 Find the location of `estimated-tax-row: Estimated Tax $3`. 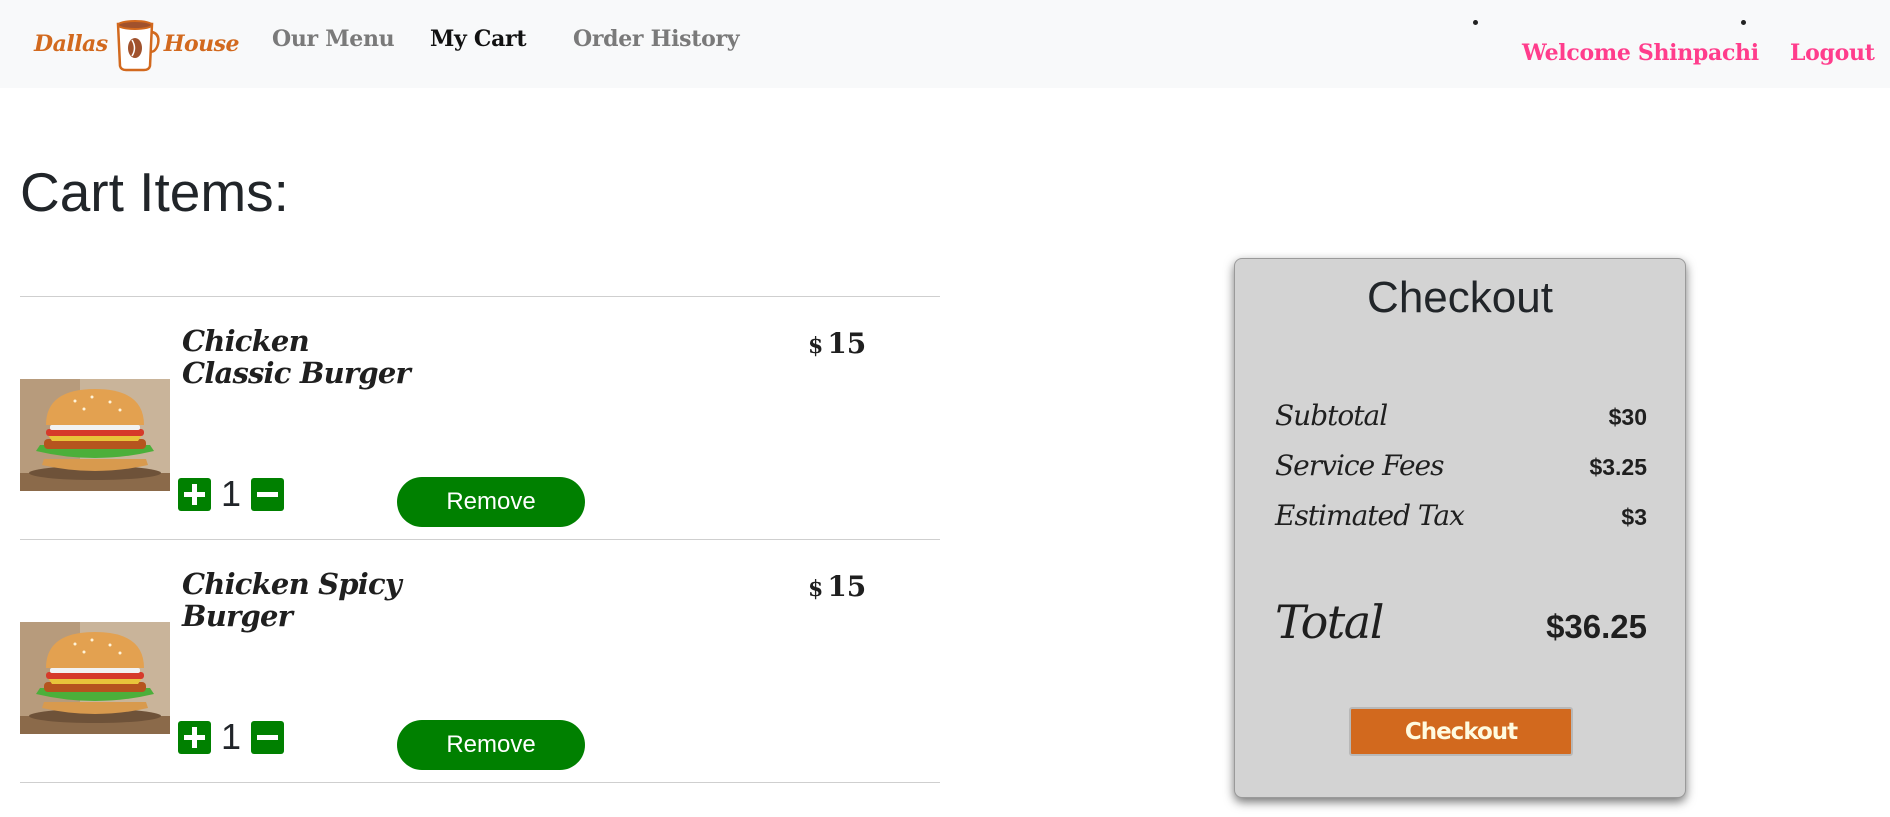

estimated-tax-row: Estimated Tax $3 is located at coordinates (1461, 515).